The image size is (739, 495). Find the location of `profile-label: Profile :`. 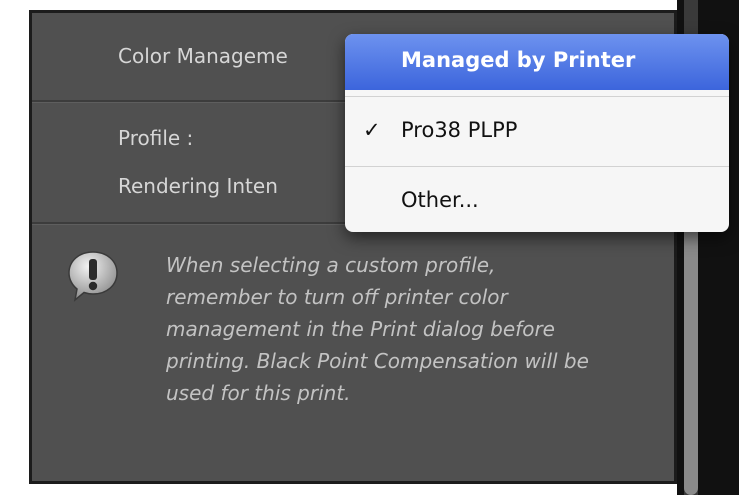

profile-label: Profile : is located at coordinates (156, 138).